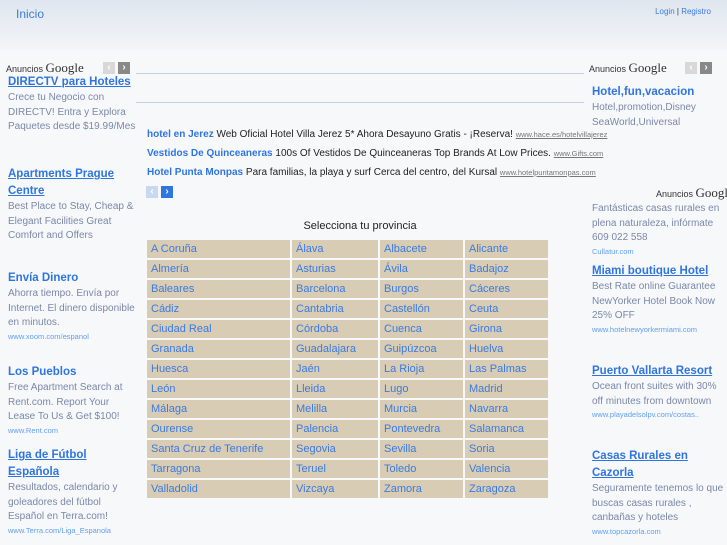  I want to click on text-ad-title: Vestidos De Quinceaneras, so click(210, 153).